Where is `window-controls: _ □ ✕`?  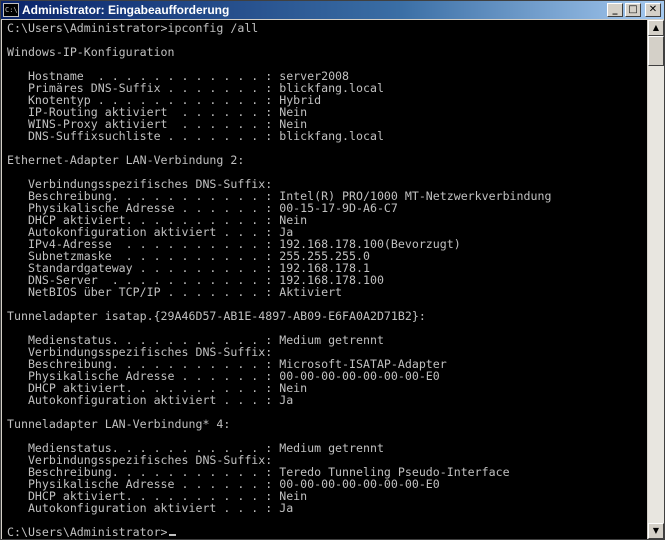
window-controls: _ □ ✕ is located at coordinates (634, 10).